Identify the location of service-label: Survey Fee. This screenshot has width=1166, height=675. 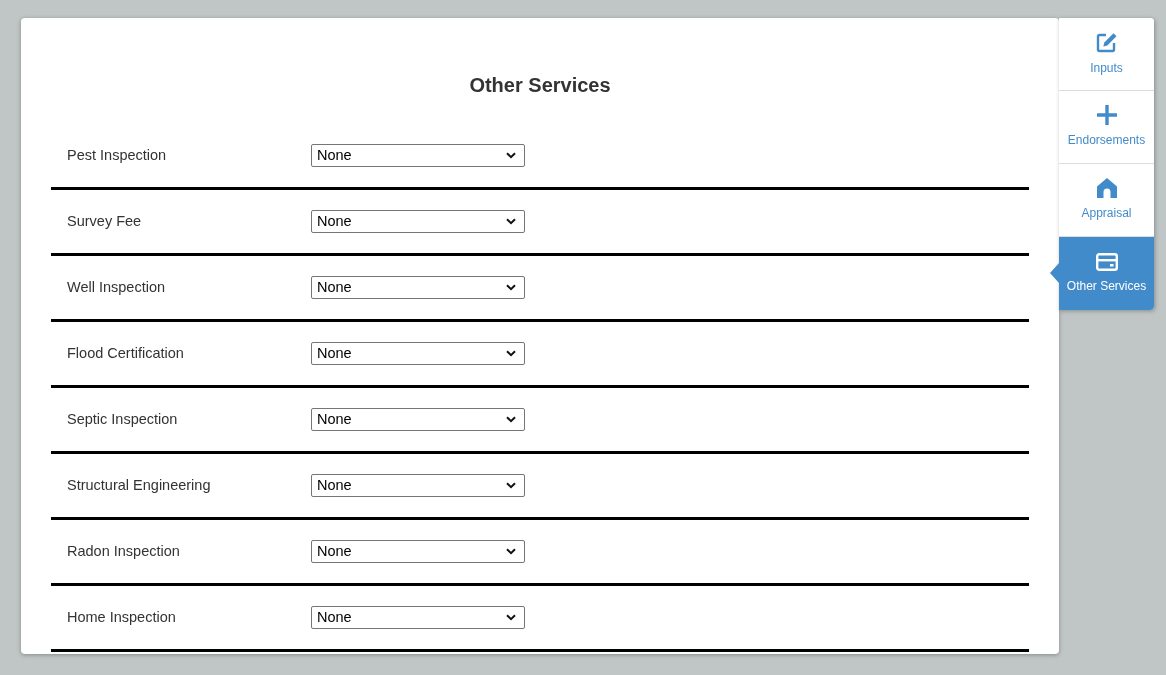
(105, 221).